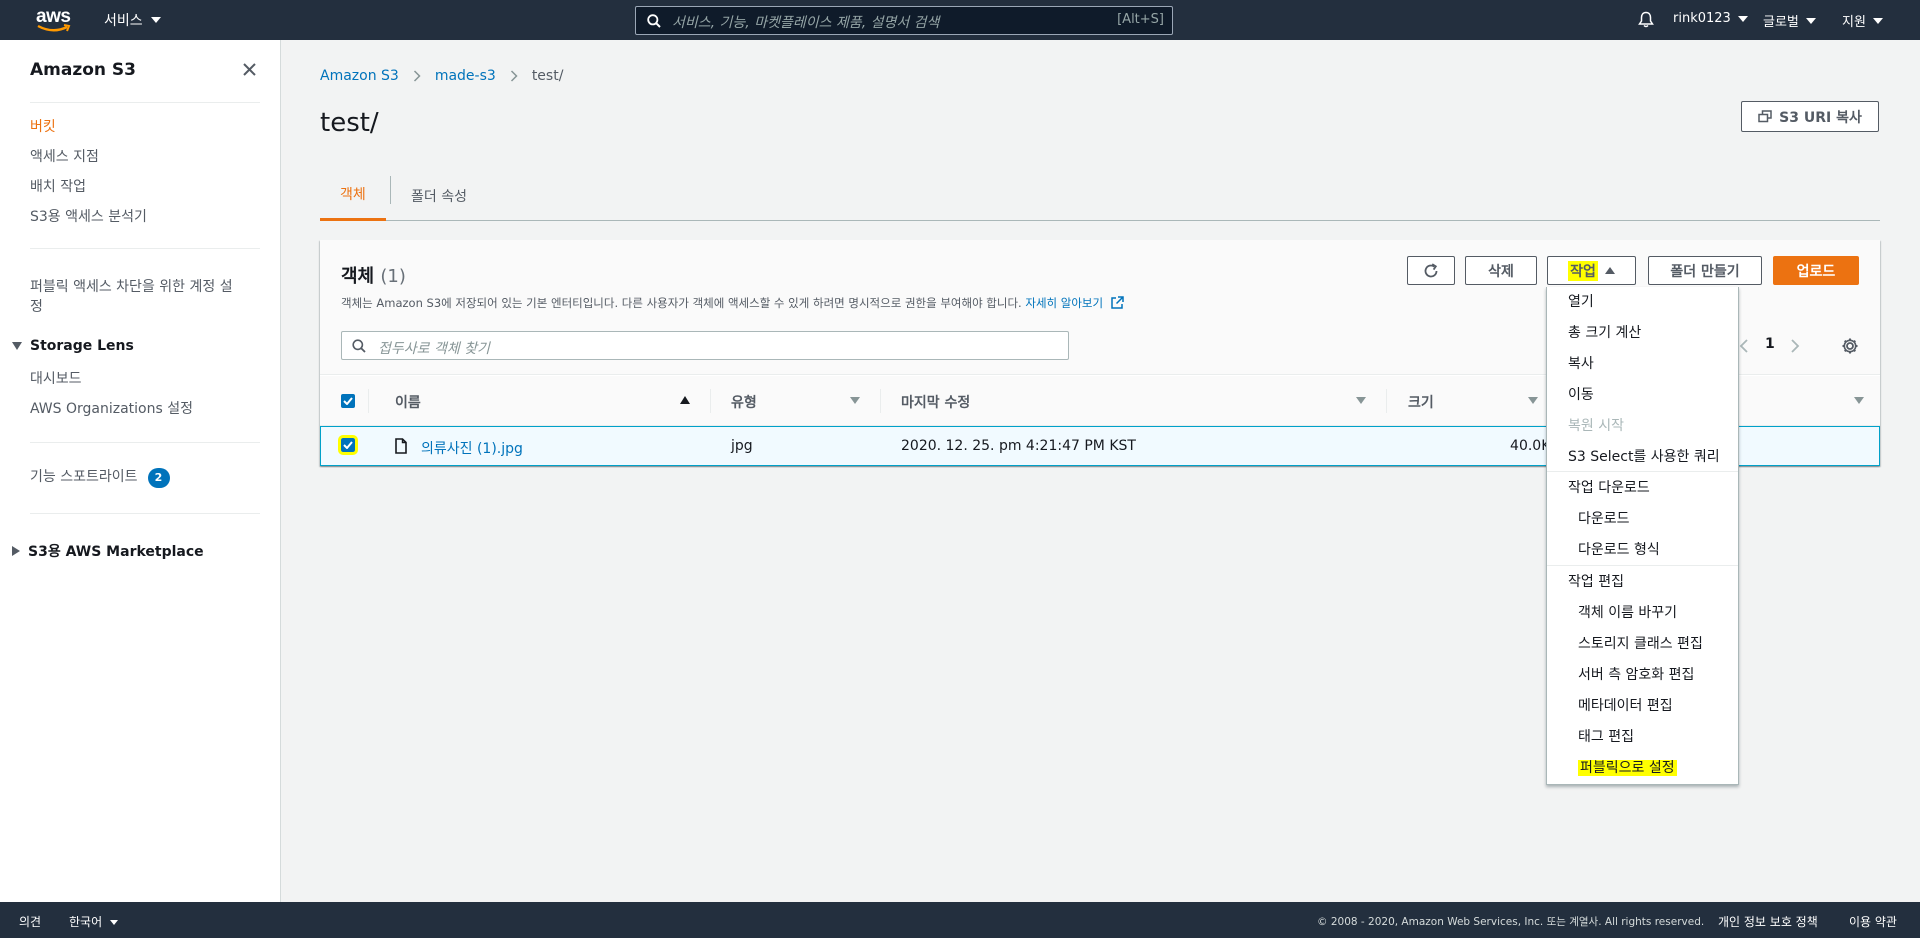  Describe the element at coordinates (1744, 346) in the screenshot. I see `previous-page-icon` at that location.